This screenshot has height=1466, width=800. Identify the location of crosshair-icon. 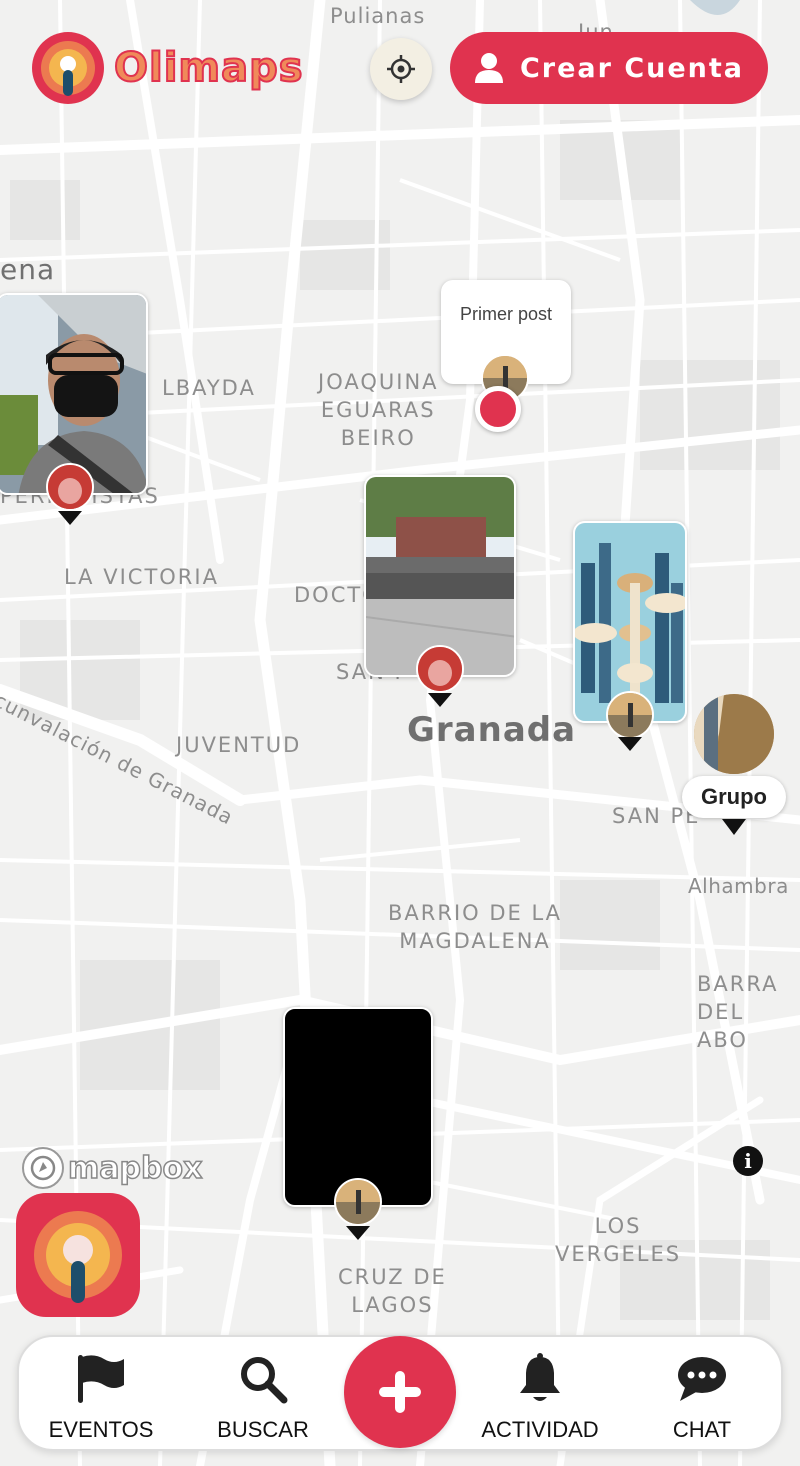
(401, 69).